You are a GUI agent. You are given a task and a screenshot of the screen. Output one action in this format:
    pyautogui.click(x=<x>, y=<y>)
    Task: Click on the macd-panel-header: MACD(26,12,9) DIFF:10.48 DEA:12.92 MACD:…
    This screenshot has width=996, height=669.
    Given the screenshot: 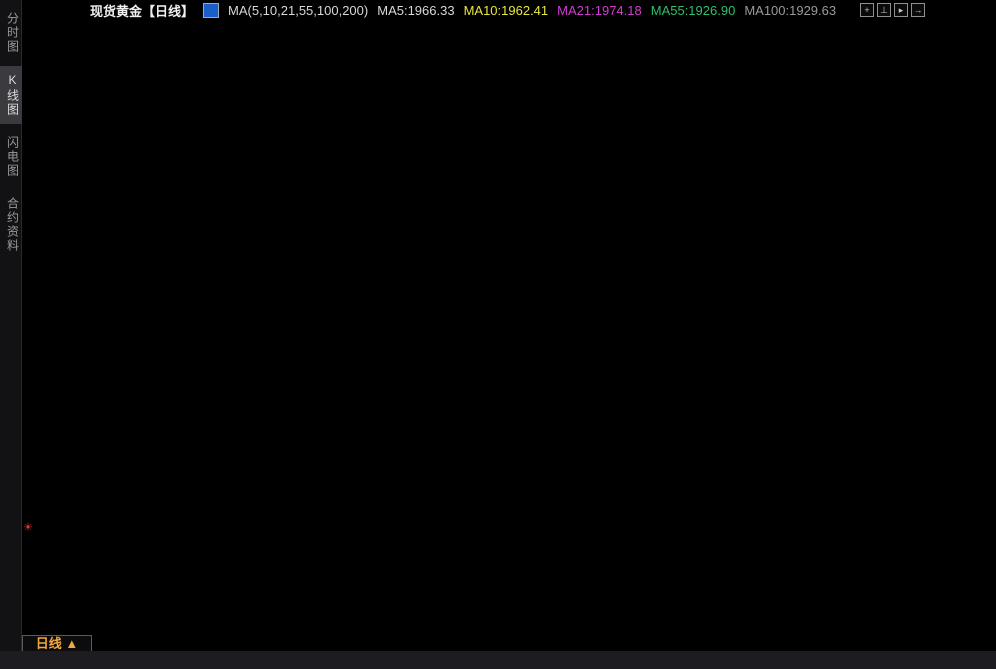 What is the action you would take?
    pyautogui.click(x=253, y=404)
    